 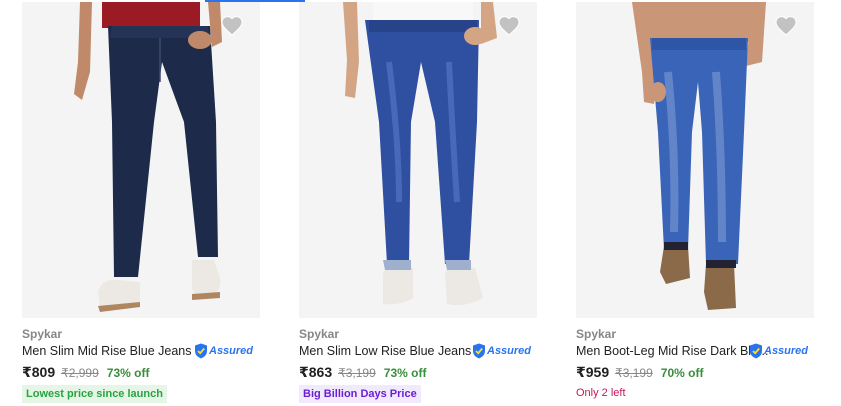 I want to click on price-row: ₹959 ₹3,199 70% off, so click(x=639, y=372).